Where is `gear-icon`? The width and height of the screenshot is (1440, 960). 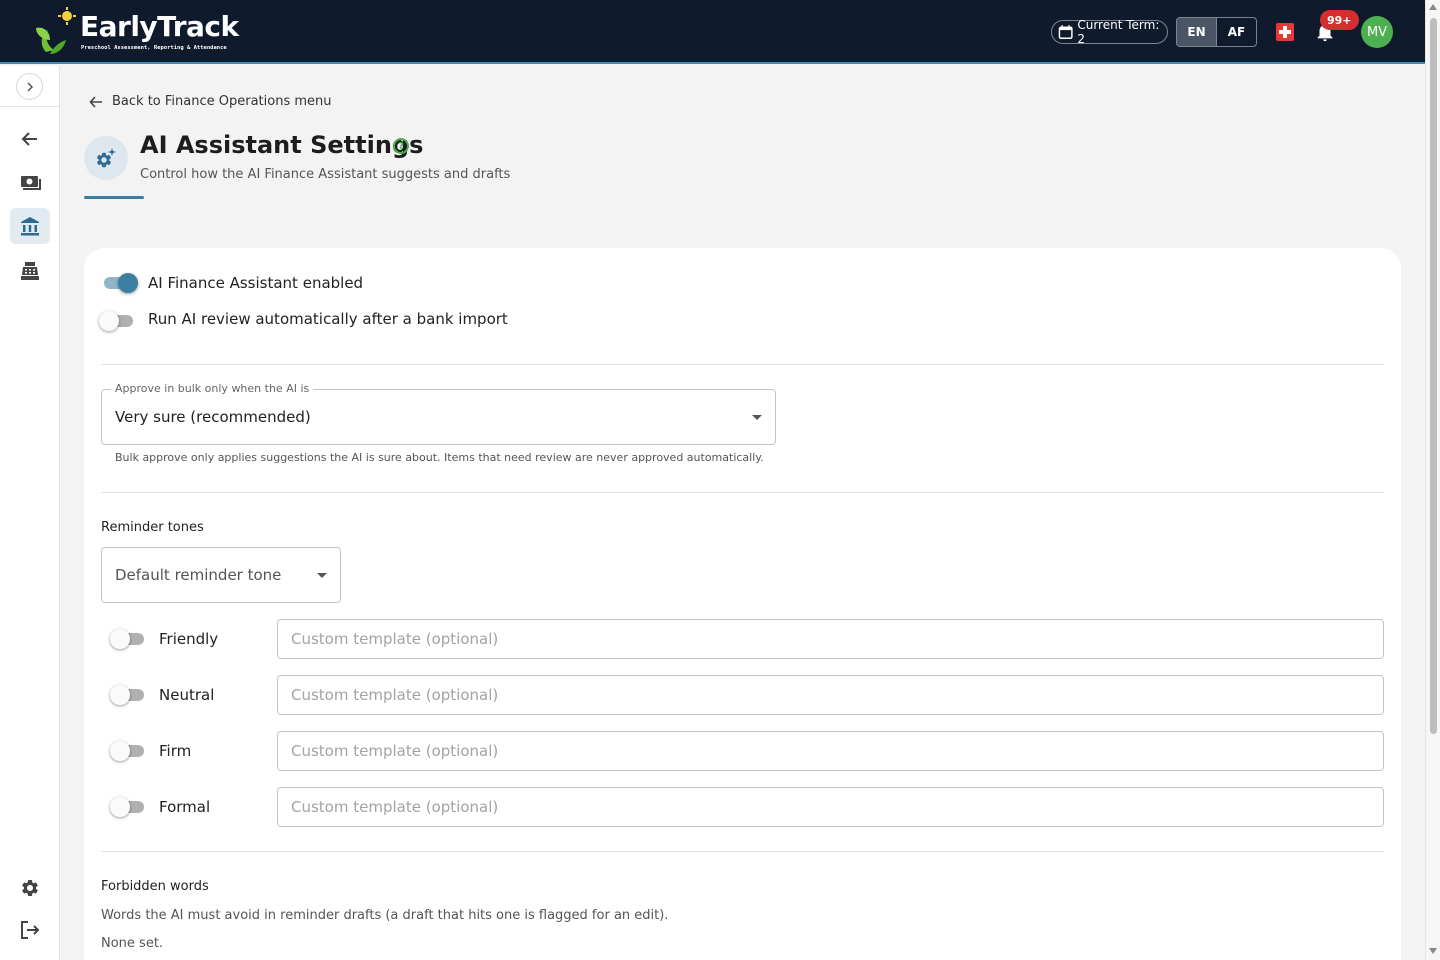
gear-icon is located at coordinates (30, 888).